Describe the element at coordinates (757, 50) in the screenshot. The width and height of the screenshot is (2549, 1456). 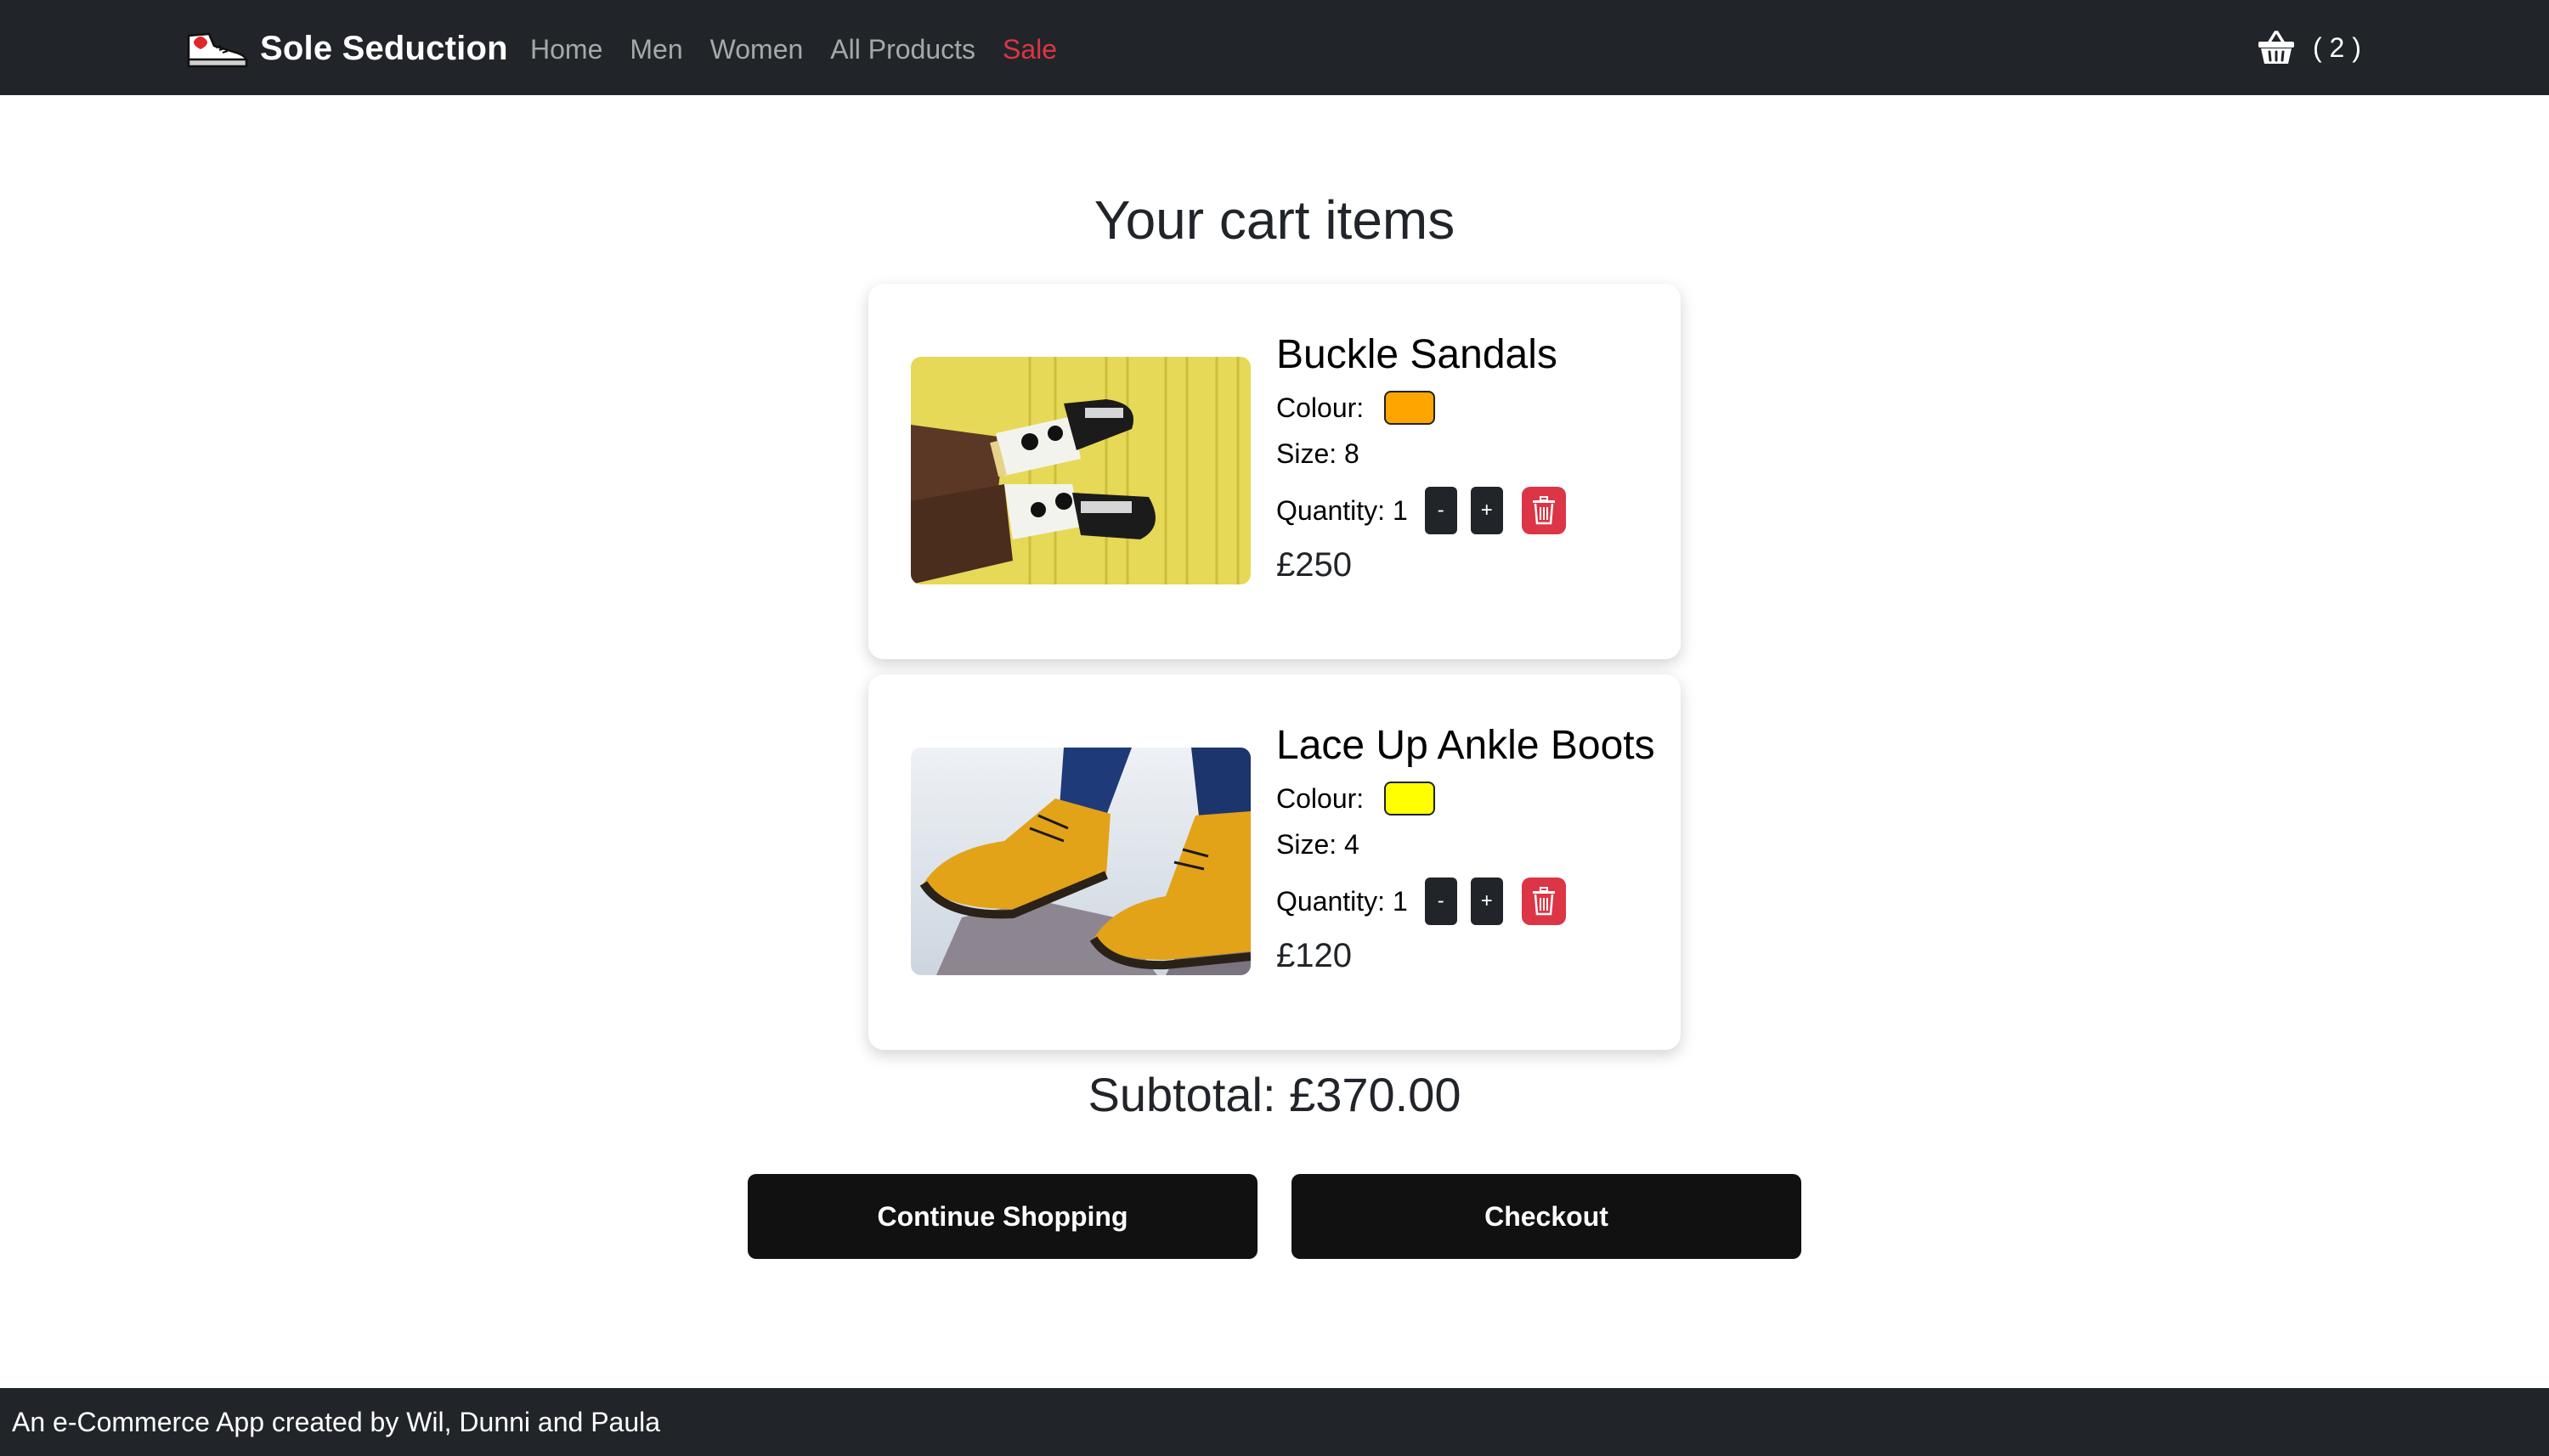
I see `nav-women: Women` at that location.